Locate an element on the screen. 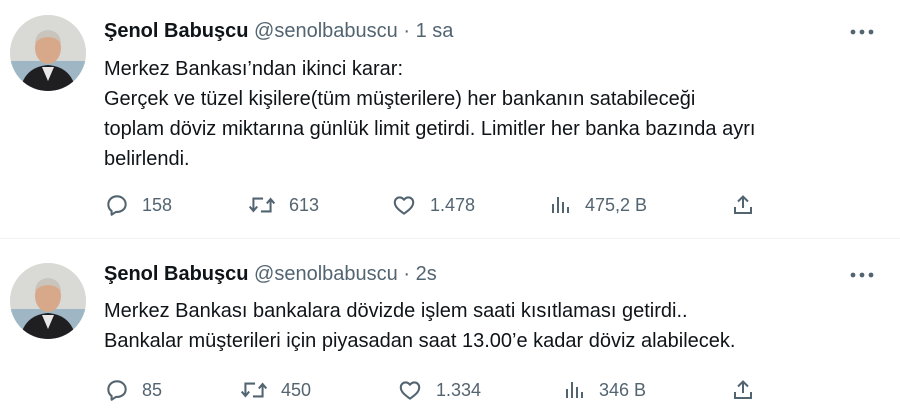 The image size is (900, 420). action-bar: 158 613 1.478 475,2 B is located at coordinates (444, 205).